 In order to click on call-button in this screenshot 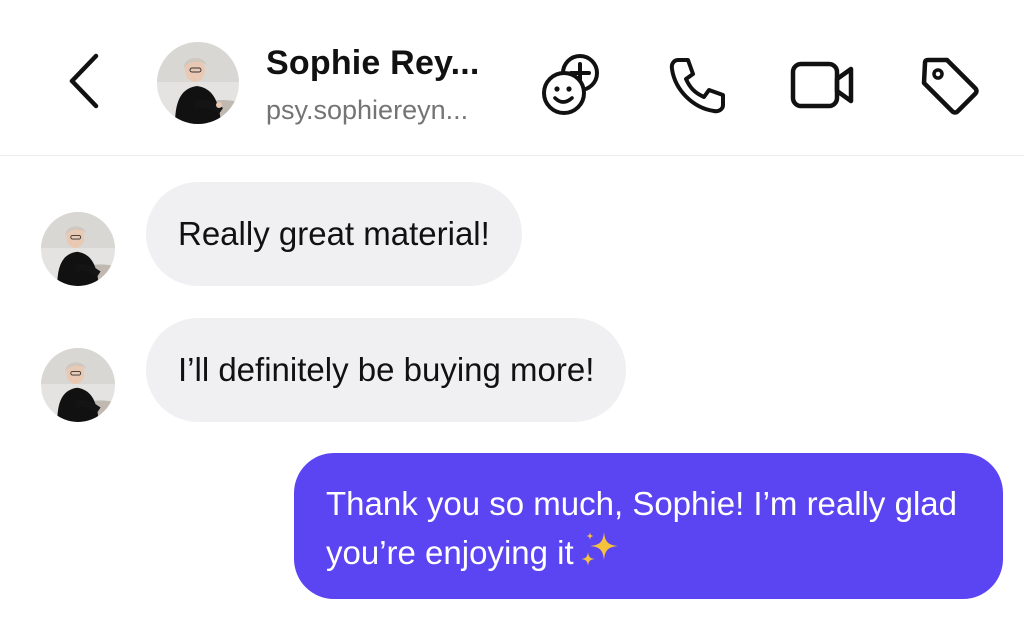, I will do `click(697, 85)`.